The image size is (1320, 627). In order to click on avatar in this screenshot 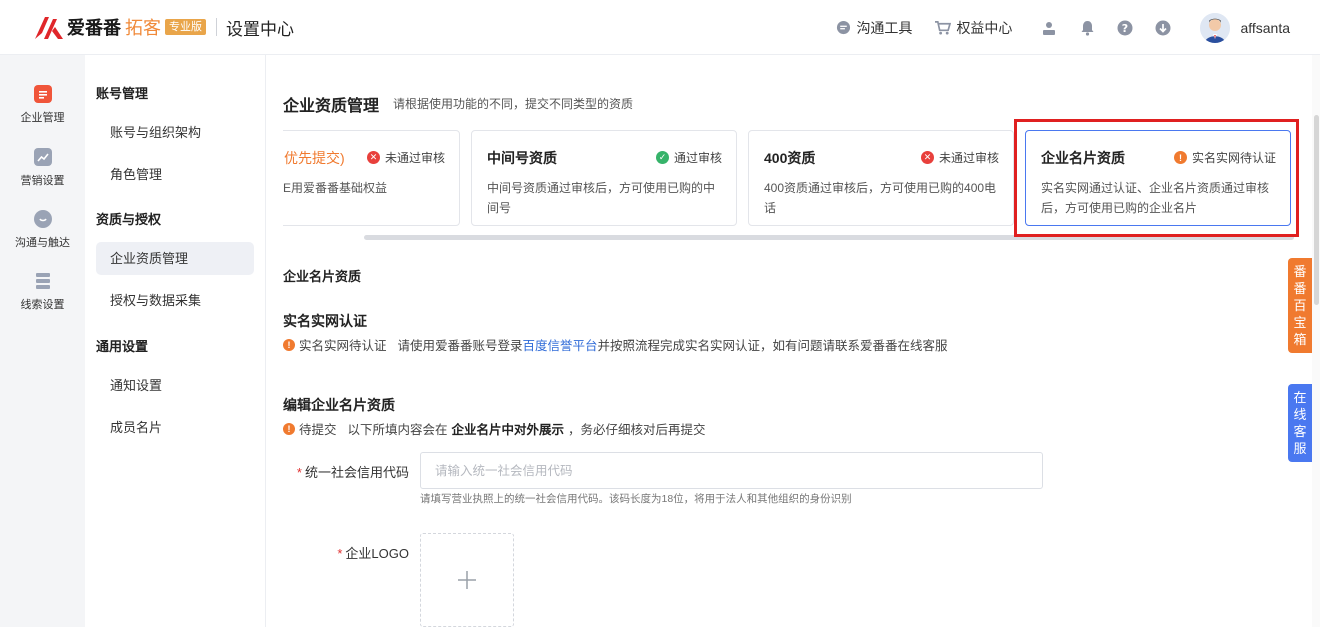, I will do `click(1215, 27)`.